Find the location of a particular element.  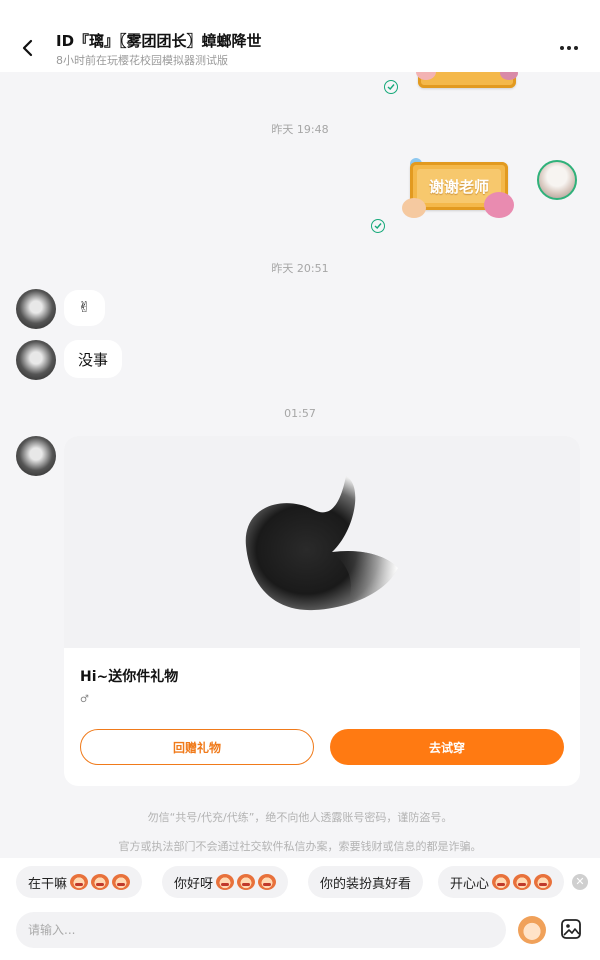

timestamp: 昨天 19:48 is located at coordinates (300, 129).